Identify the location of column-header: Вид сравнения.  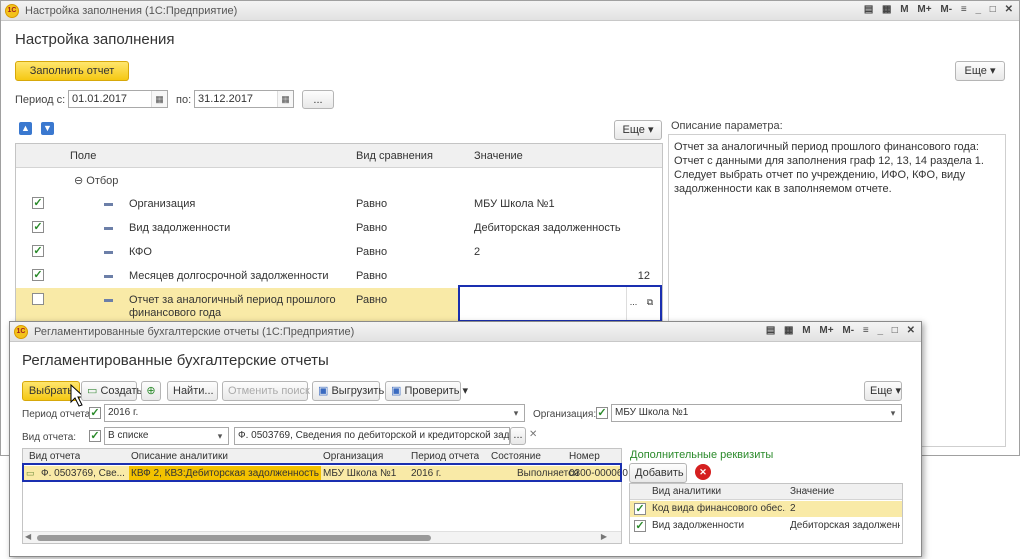
(394, 156).